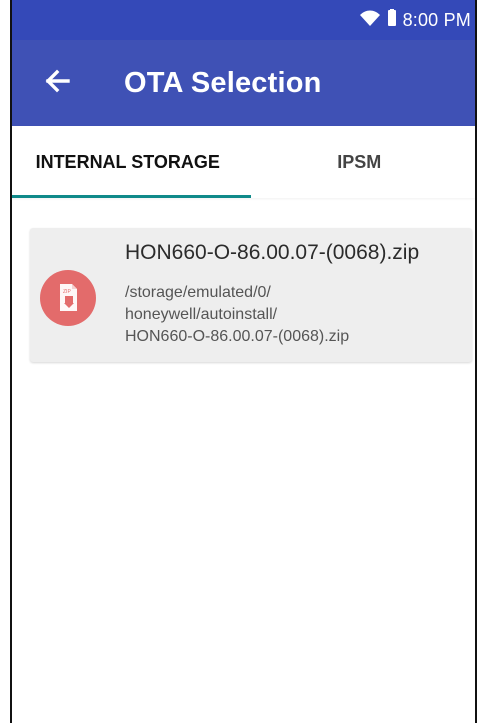 This screenshot has width=479, height=723. I want to click on tab-ipsm: IPSM, so click(360, 162).